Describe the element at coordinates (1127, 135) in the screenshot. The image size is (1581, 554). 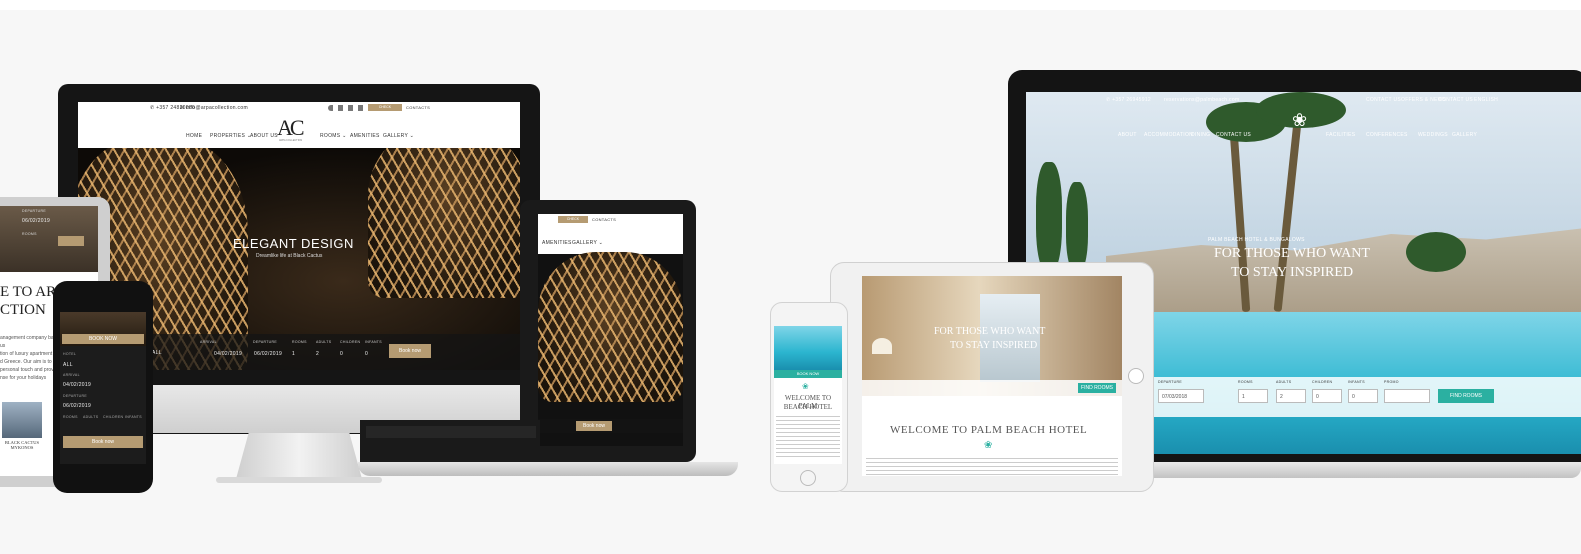
I see `palm-menu-about: ABOUT` at that location.